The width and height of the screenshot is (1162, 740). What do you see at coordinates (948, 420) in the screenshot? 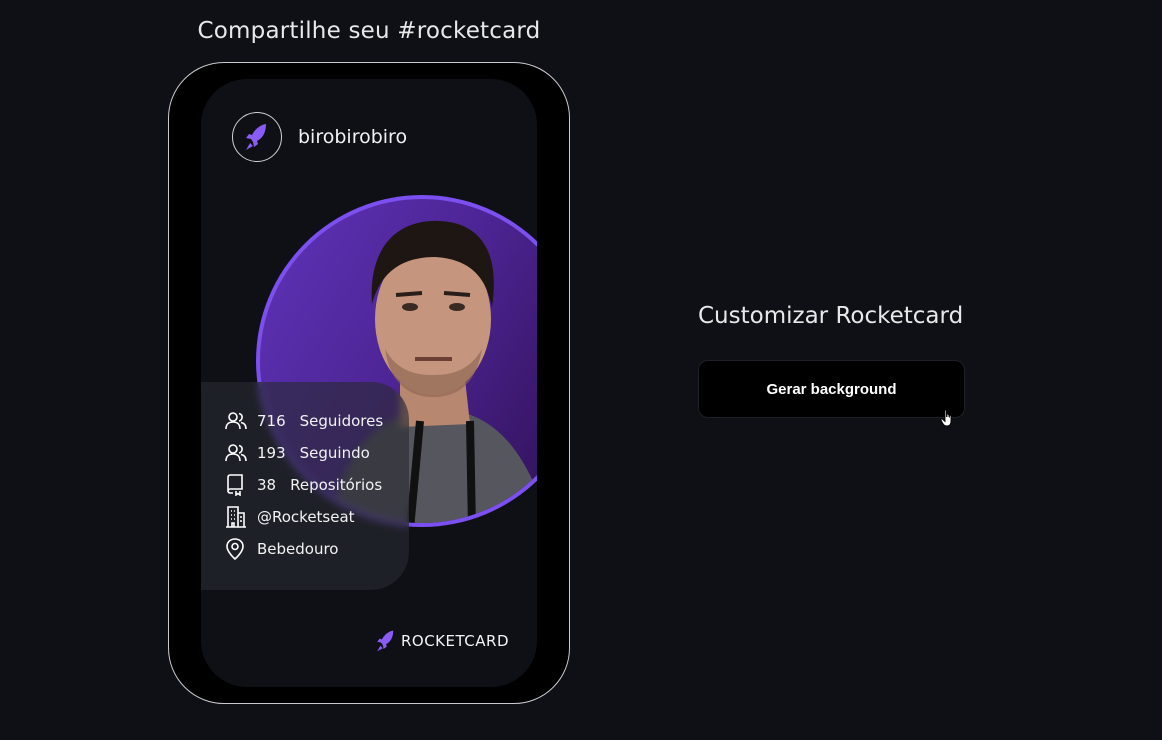
I see `hand-cursor-icon` at bounding box center [948, 420].